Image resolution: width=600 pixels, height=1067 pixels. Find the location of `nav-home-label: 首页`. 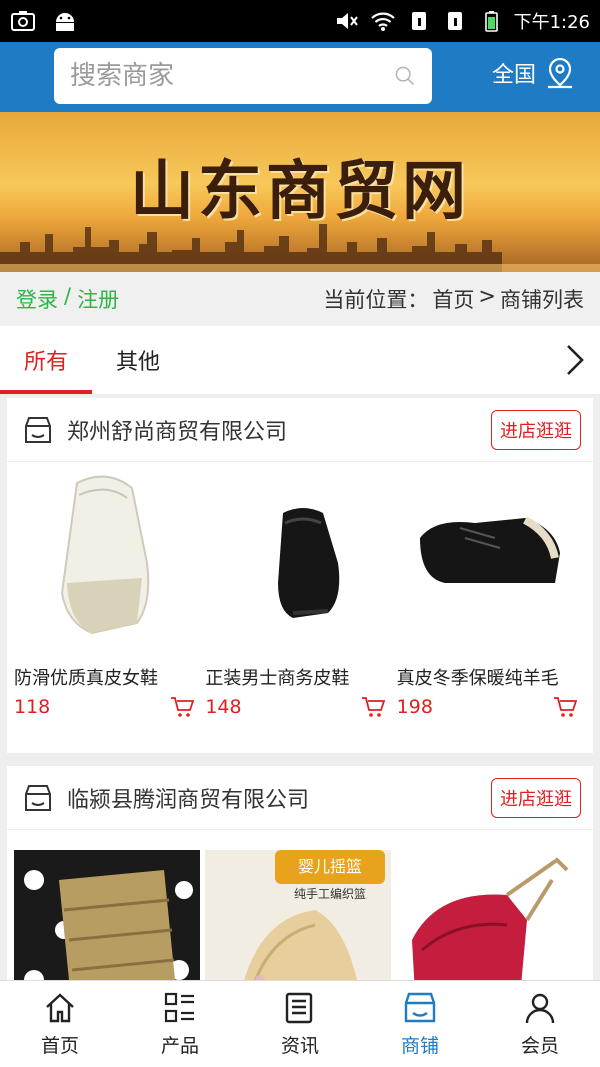

nav-home-label: 首页 is located at coordinates (59, 1046).